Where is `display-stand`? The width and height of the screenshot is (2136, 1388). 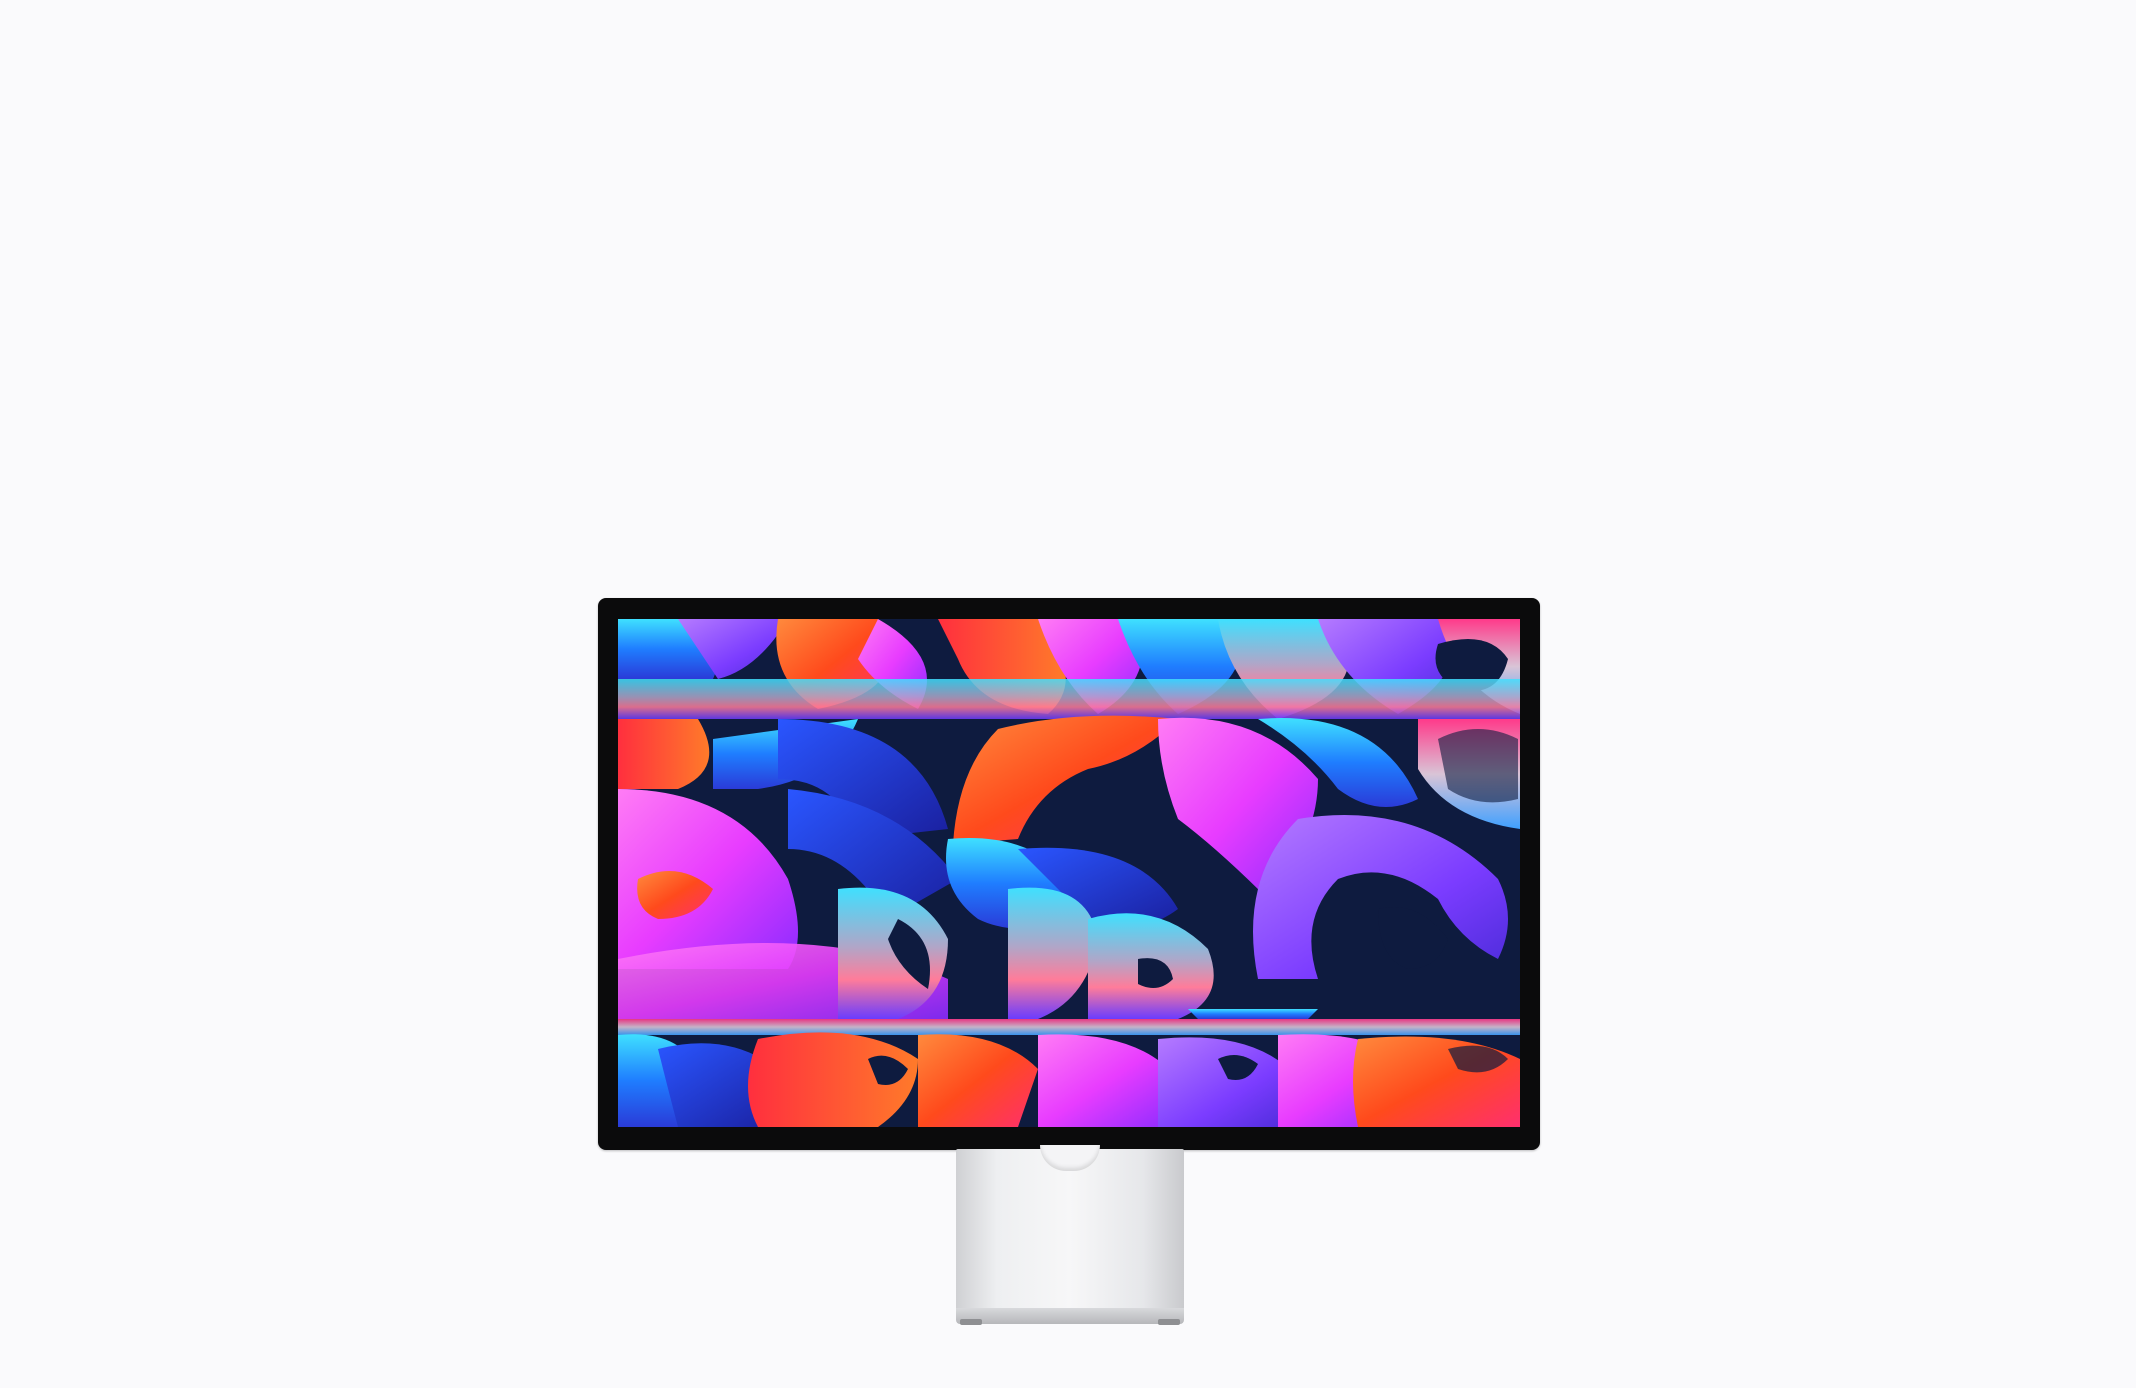 display-stand is located at coordinates (1070, 1235).